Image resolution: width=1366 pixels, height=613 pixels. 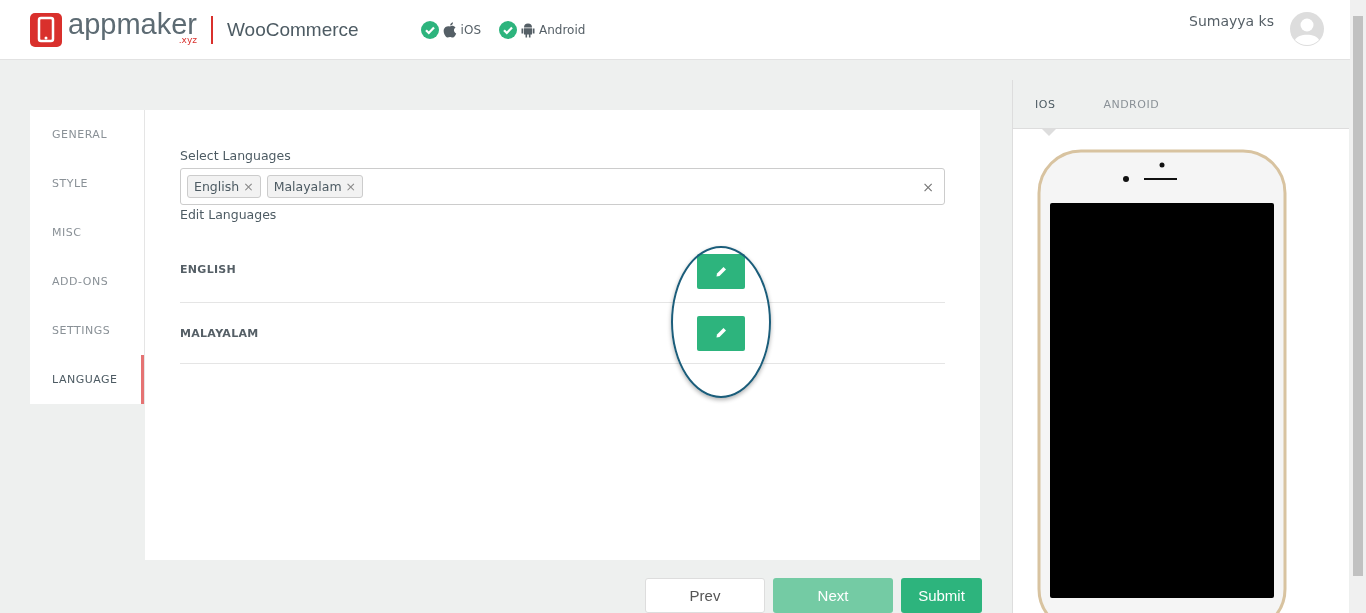 What do you see at coordinates (562, 186) in the screenshot?
I see `language-select-field: English × Malayalam × ×` at bounding box center [562, 186].